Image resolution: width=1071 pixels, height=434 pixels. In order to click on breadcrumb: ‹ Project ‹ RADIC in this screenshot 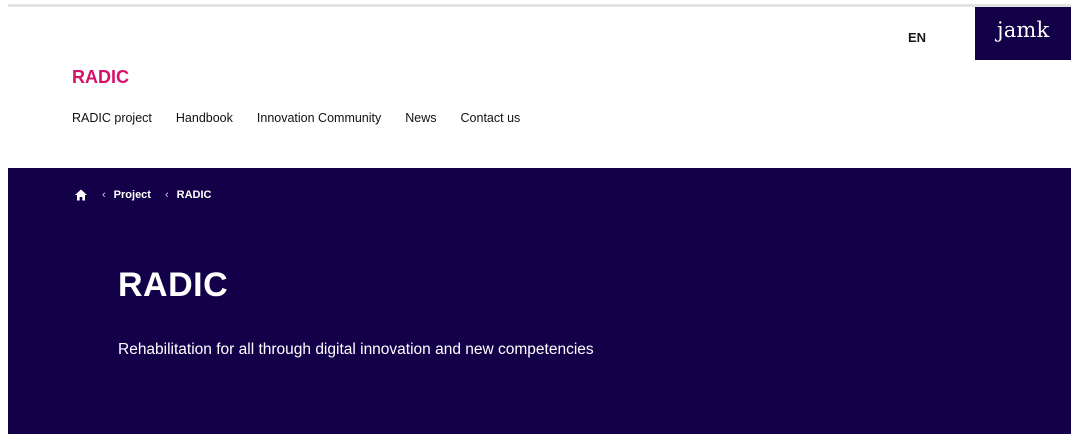, I will do `click(142, 195)`.